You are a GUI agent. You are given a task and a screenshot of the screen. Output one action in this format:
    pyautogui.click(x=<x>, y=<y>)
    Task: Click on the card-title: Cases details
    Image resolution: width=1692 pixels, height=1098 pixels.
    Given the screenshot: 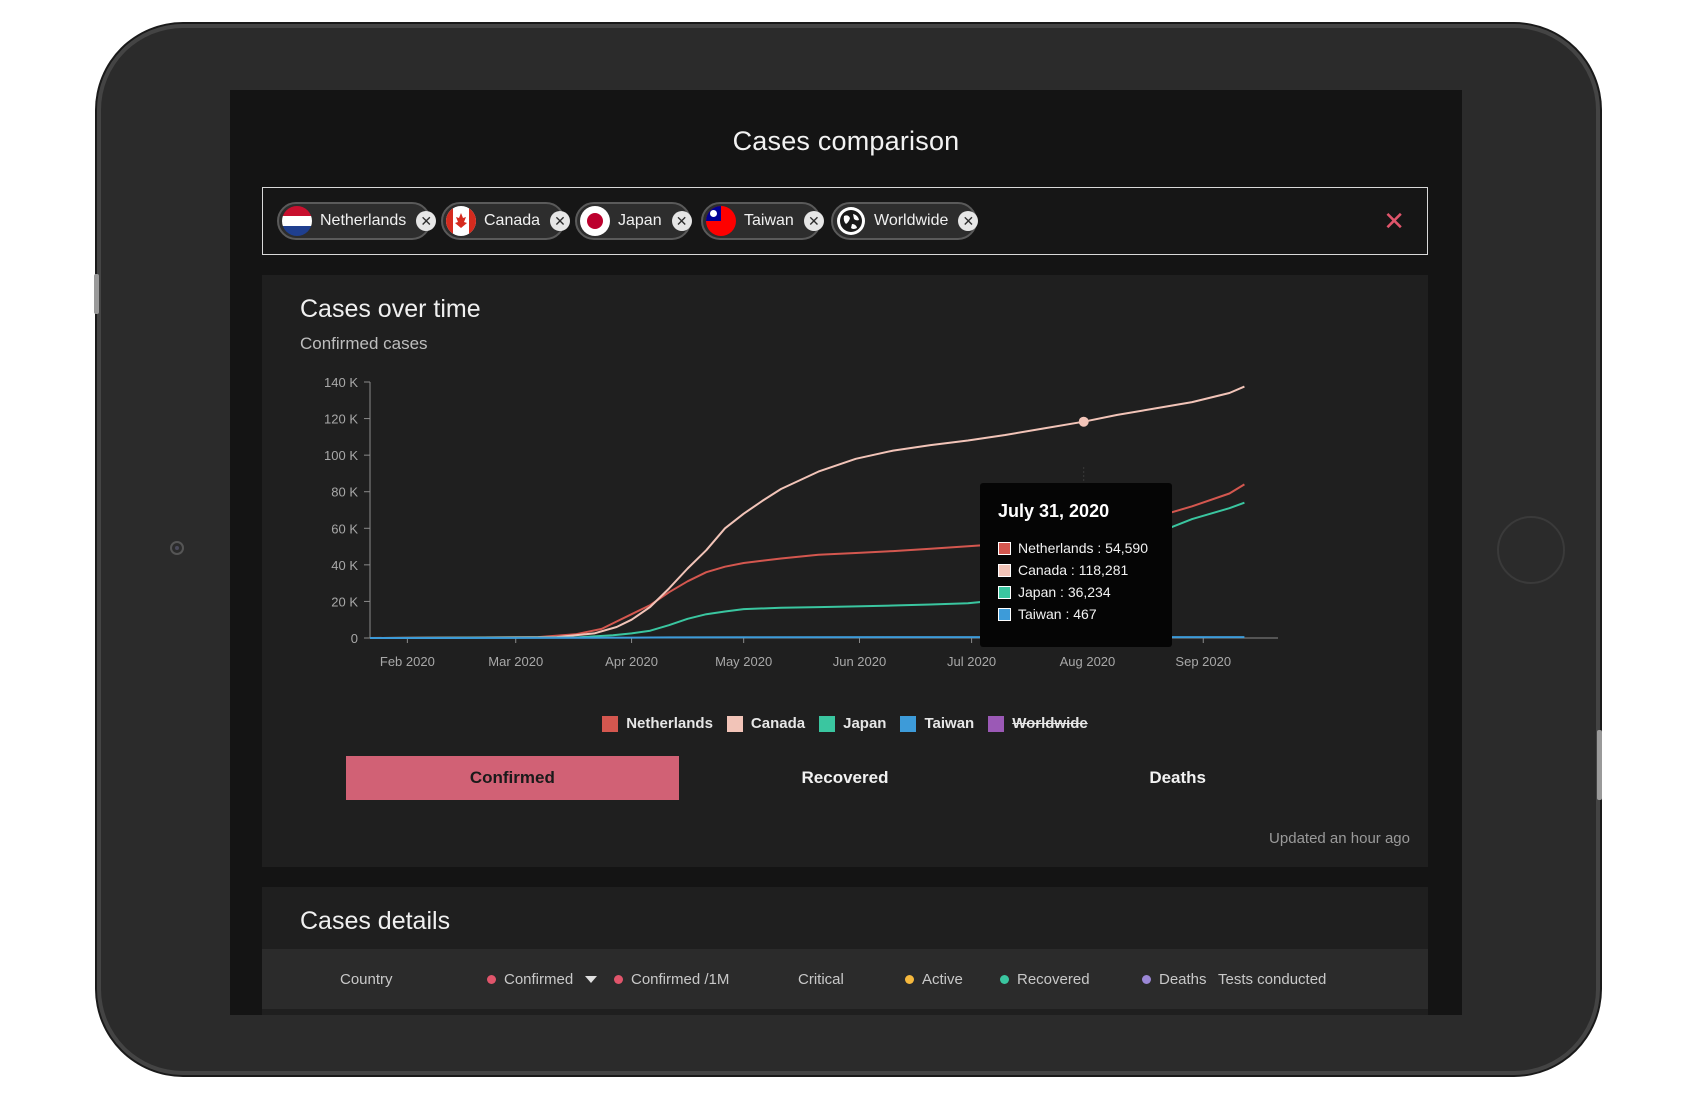 What is the action you would take?
    pyautogui.click(x=375, y=921)
    